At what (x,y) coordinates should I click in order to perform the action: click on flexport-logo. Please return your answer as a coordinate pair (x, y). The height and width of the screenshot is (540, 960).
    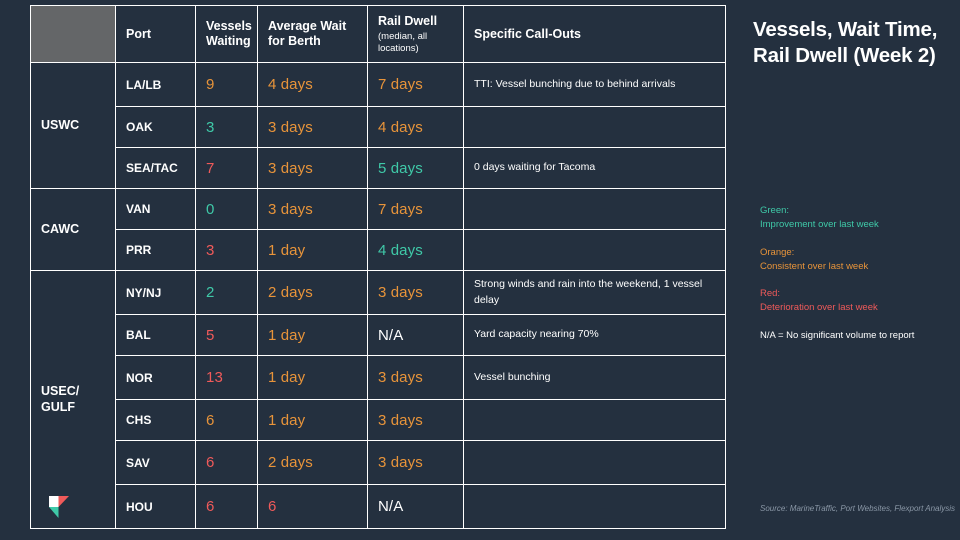
    Looking at the image, I should click on (59, 507).